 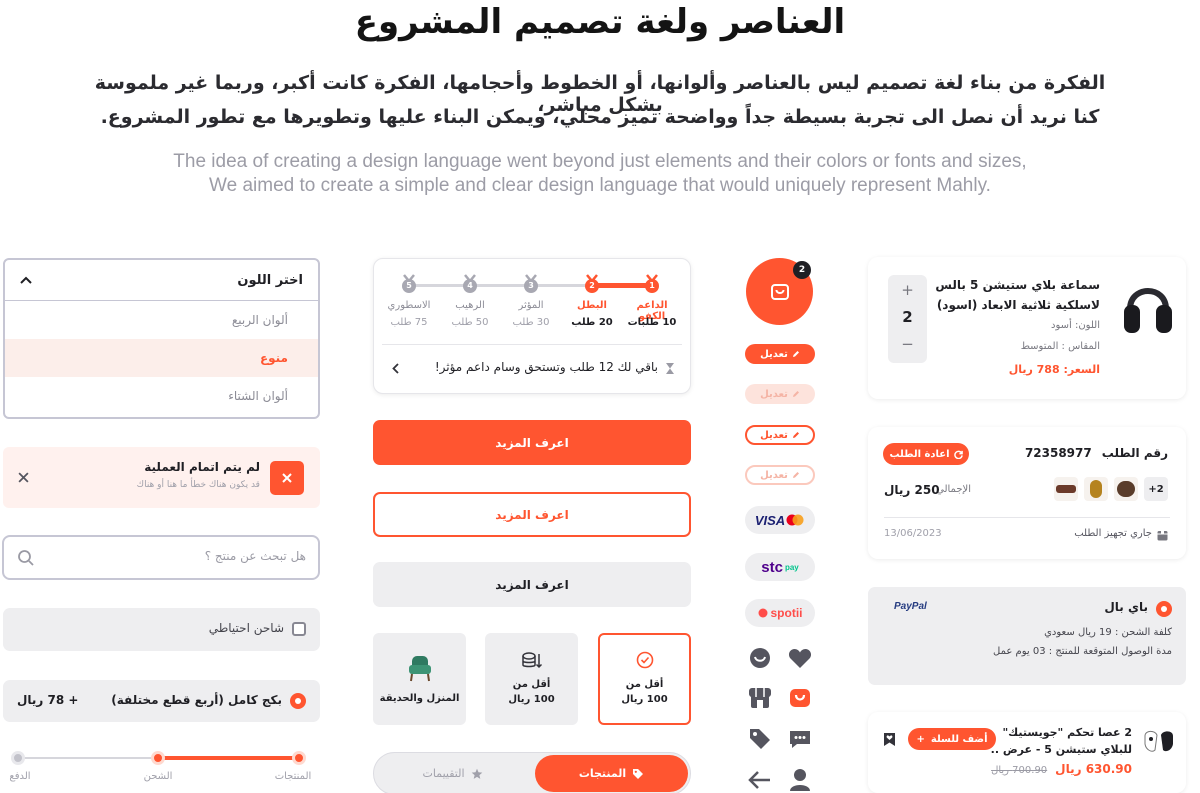 I want to click on product-size: المقاس : المتوسط, so click(x=1060, y=346).